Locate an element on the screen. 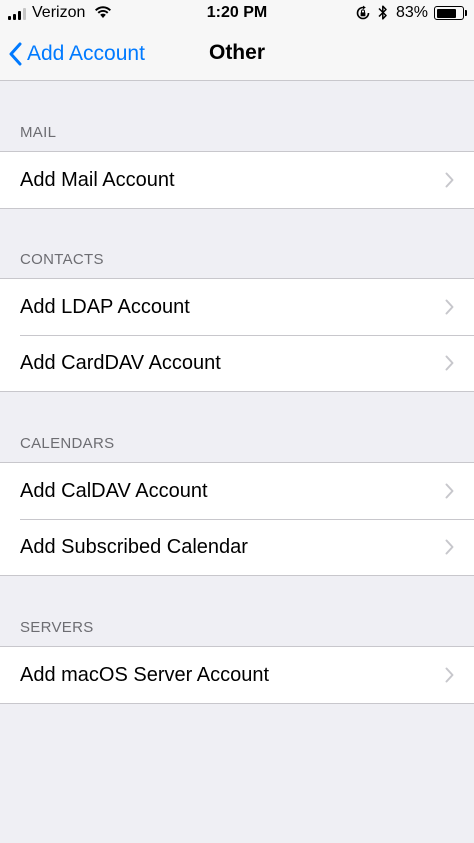 Image resolution: width=474 pixels, height=843 pixels. chevron-left-icon is located at coordinates (15, 54).